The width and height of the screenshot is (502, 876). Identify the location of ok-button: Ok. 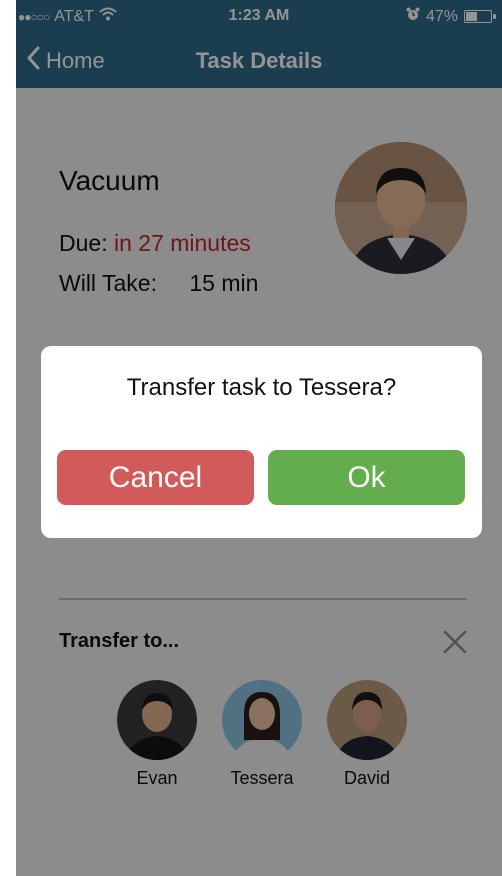
(366, 477).